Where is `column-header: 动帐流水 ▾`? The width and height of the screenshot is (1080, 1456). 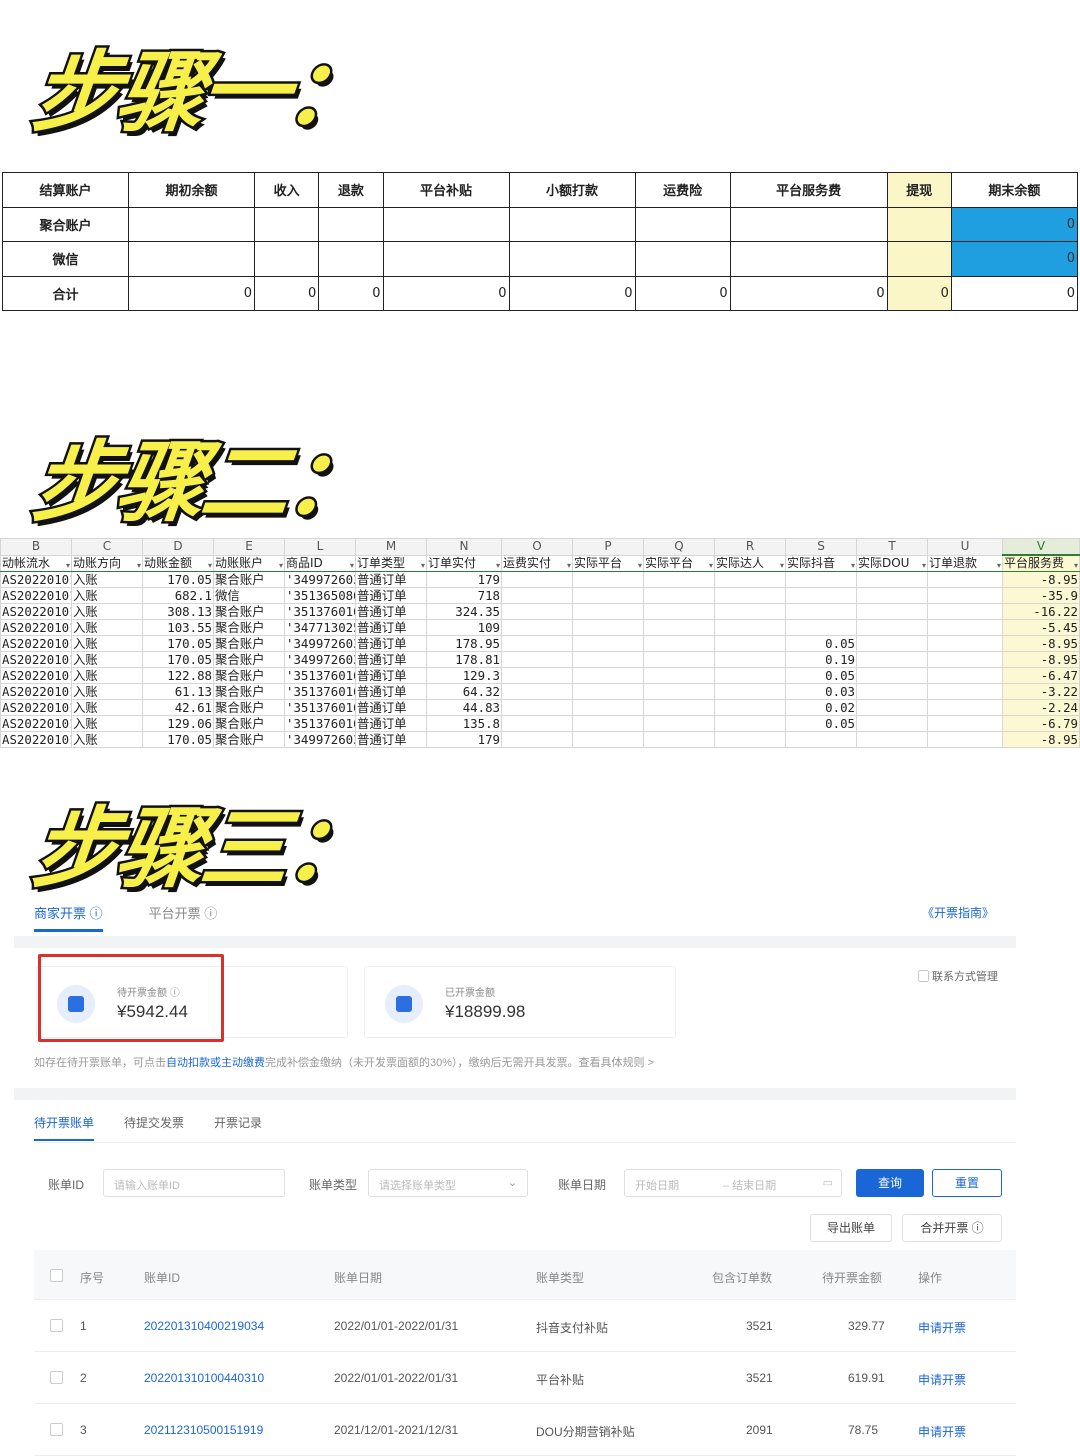
column-header: 动帐流水 ▾ is located at coordinates (36, 563).